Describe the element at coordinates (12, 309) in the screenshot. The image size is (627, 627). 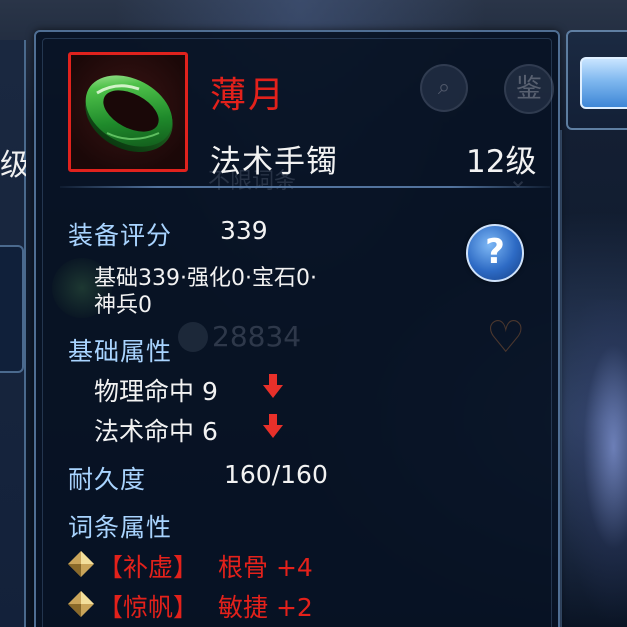
I see `left-background-box` at that location.